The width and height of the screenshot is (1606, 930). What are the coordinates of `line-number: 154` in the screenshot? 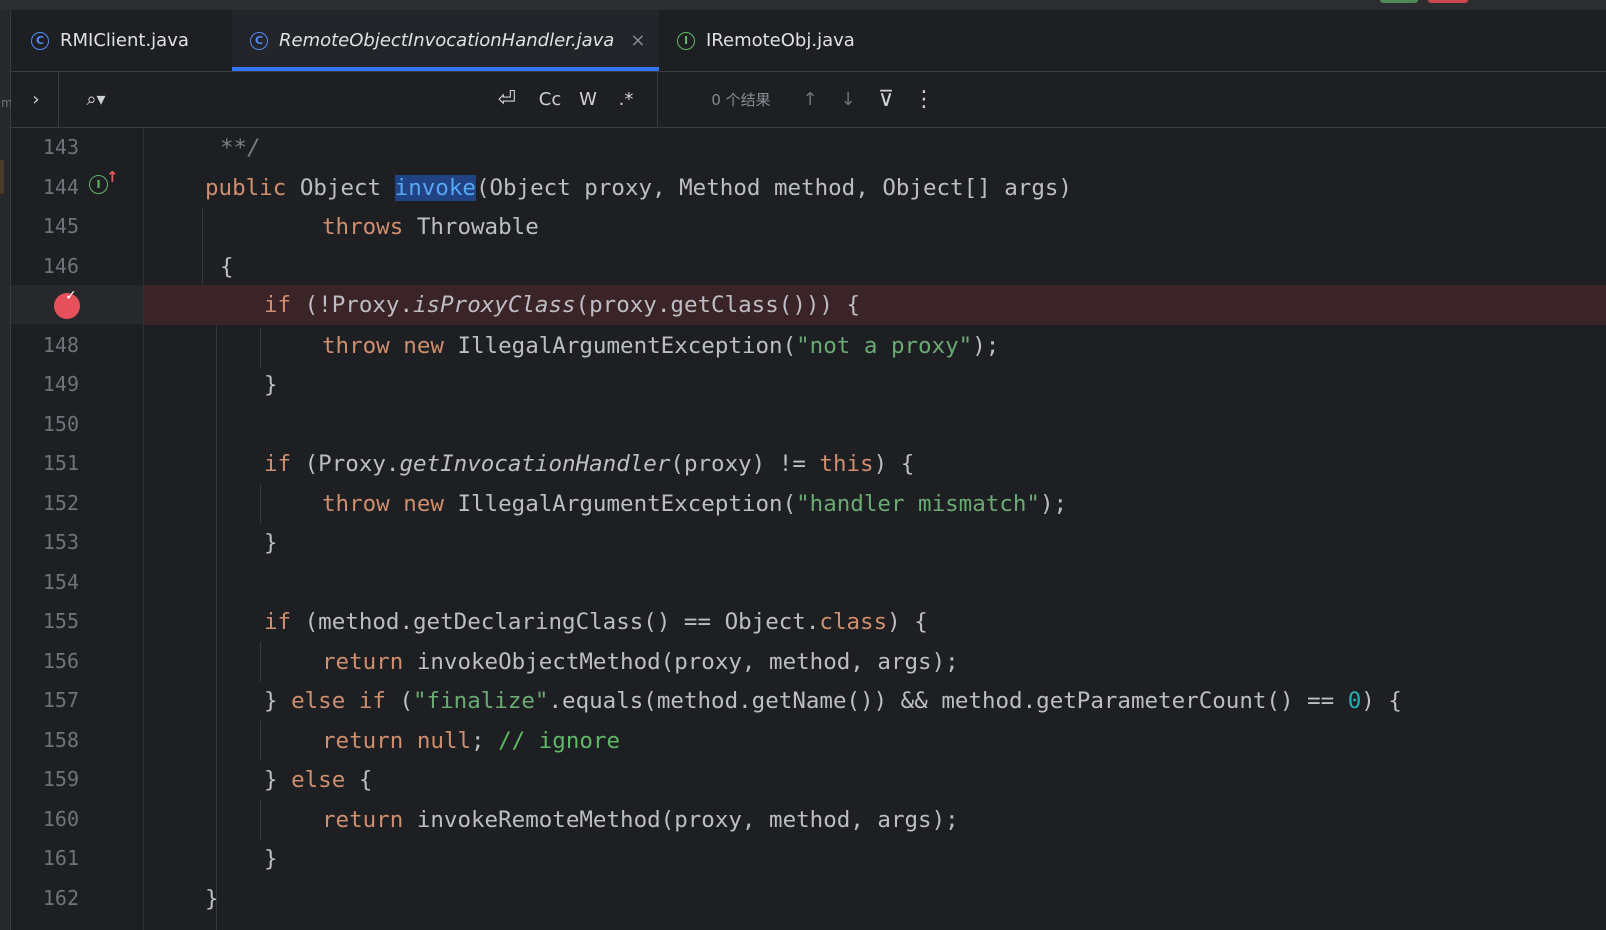 It's located at (60, 582).